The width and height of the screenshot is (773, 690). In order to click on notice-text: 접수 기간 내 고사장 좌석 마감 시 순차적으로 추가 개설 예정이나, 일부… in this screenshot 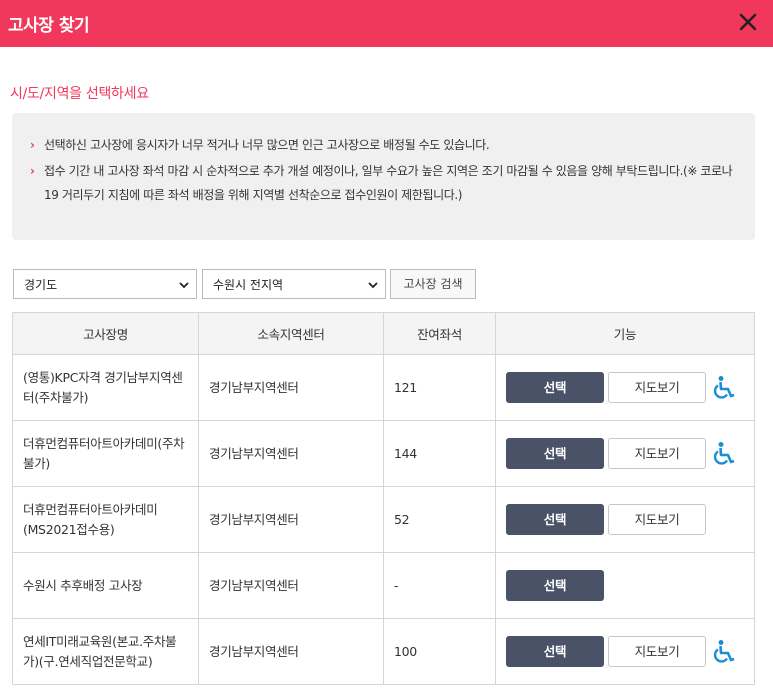, I will do `click(388, 183)`.